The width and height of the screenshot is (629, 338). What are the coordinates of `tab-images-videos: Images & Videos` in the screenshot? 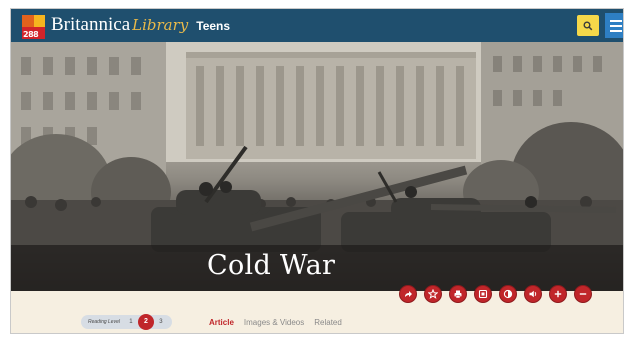 It's located at (274, 322).